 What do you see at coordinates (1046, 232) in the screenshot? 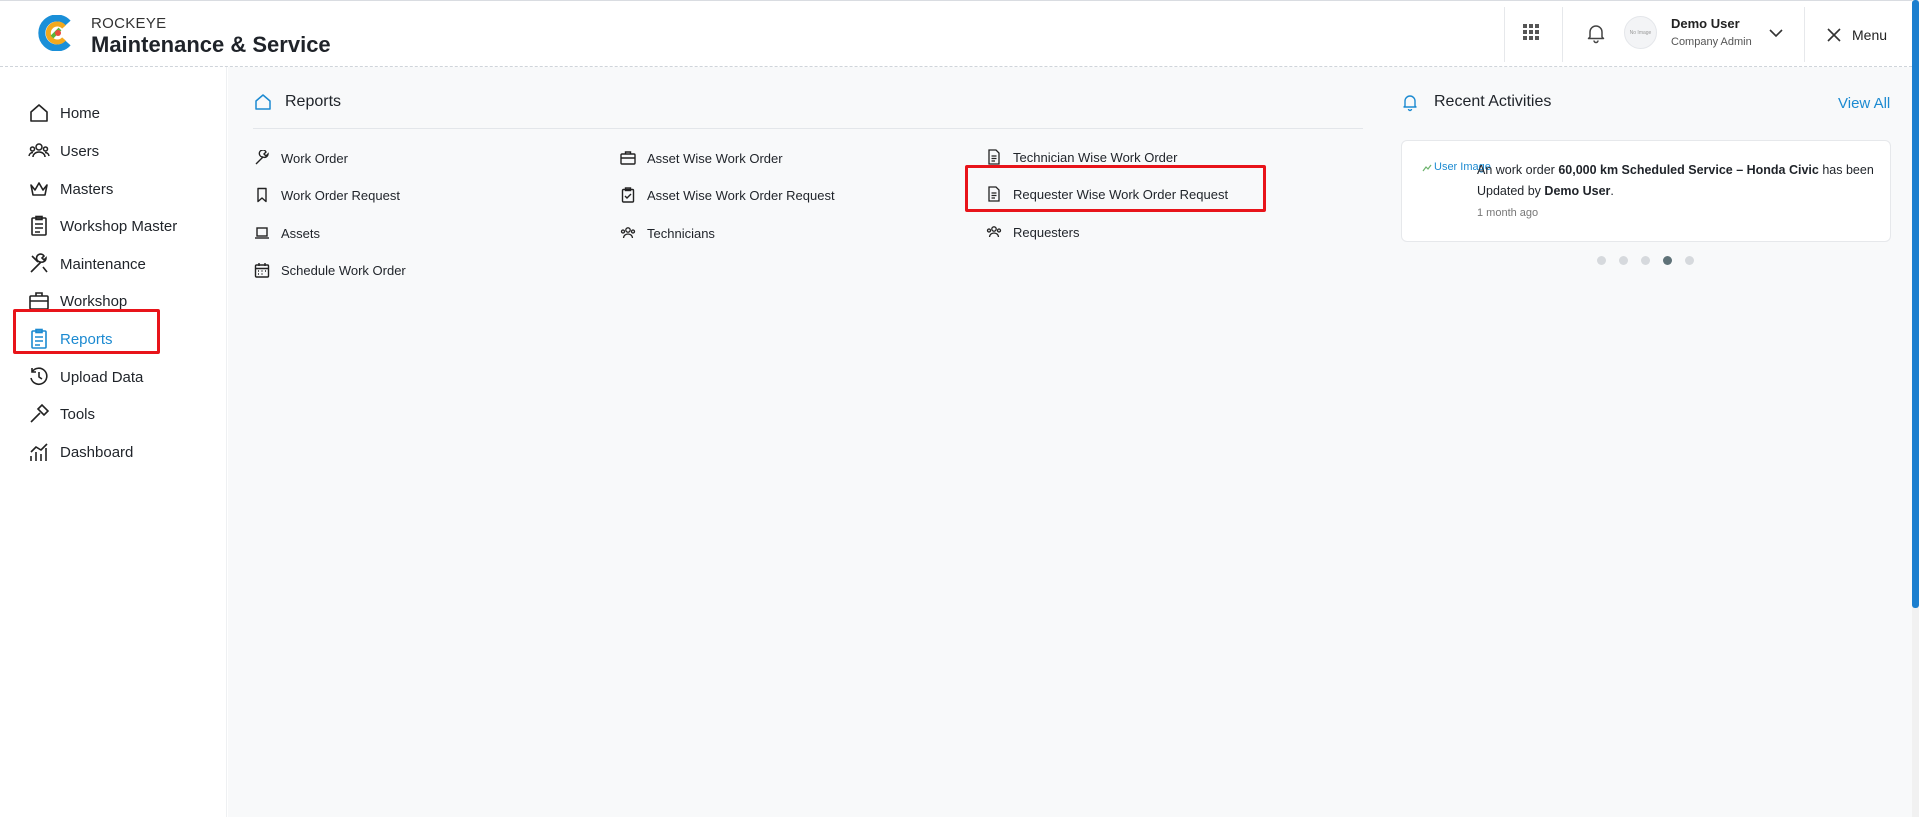
I see `report-link-label: Requesters` at bounding box center [1046, 232].